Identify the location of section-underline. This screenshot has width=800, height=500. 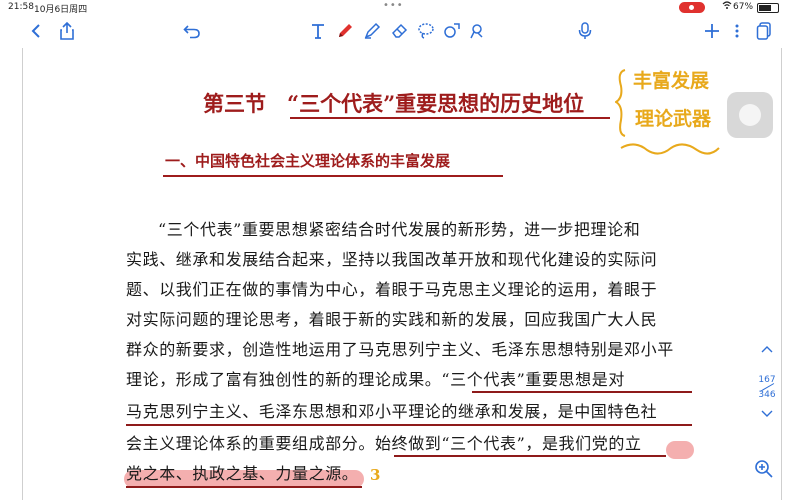
(333, 176).